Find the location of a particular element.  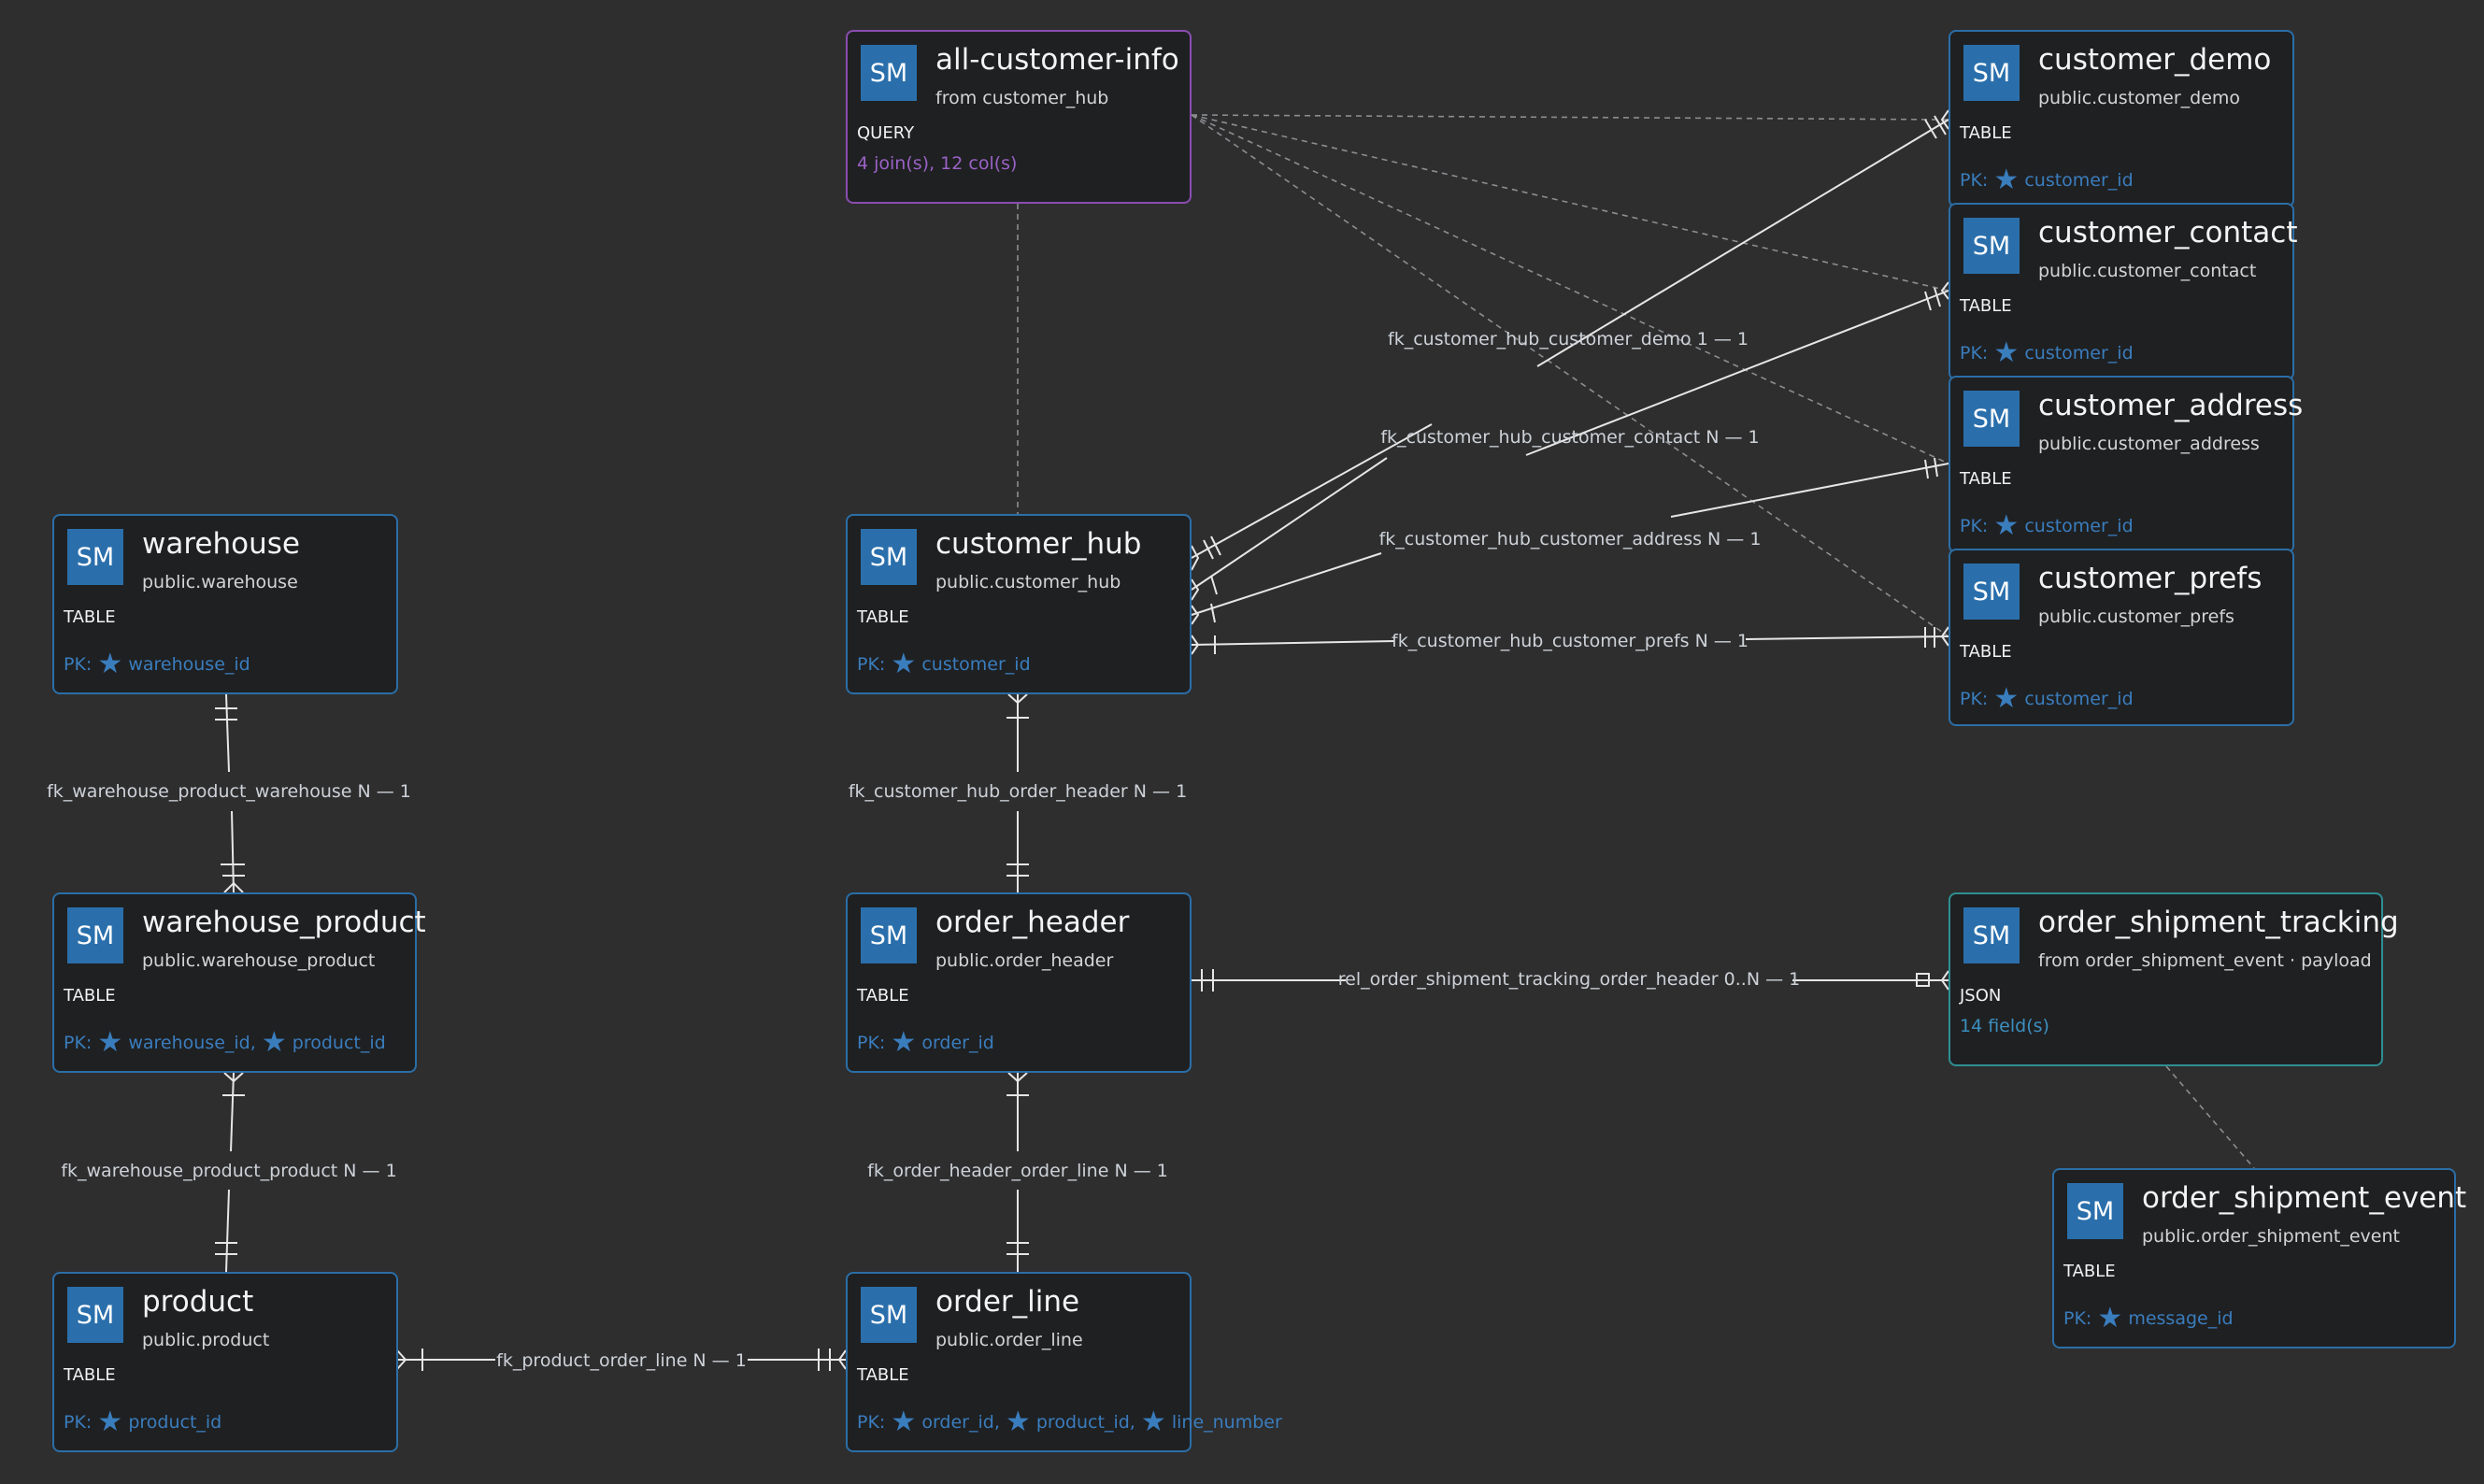

edge-line-hub-demo is located at coordinates (1312, 491).